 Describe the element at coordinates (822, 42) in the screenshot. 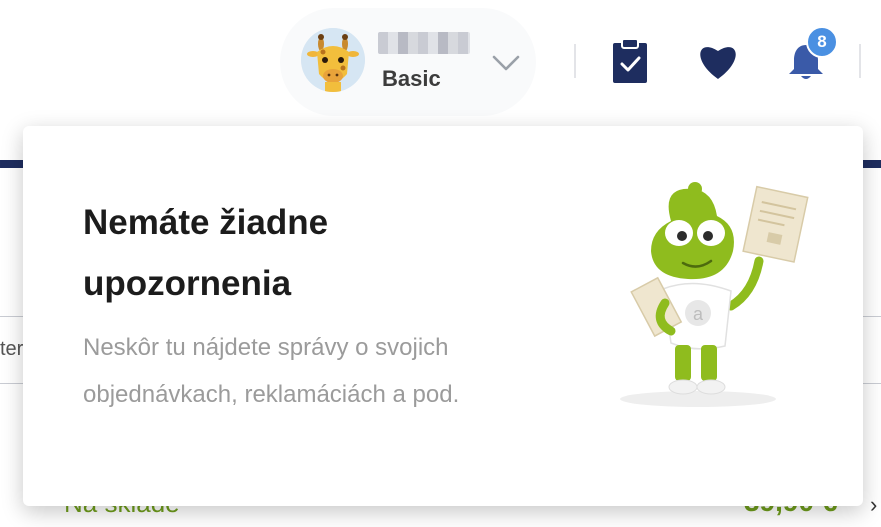

I see `notification-count-badge: 8` at that location.